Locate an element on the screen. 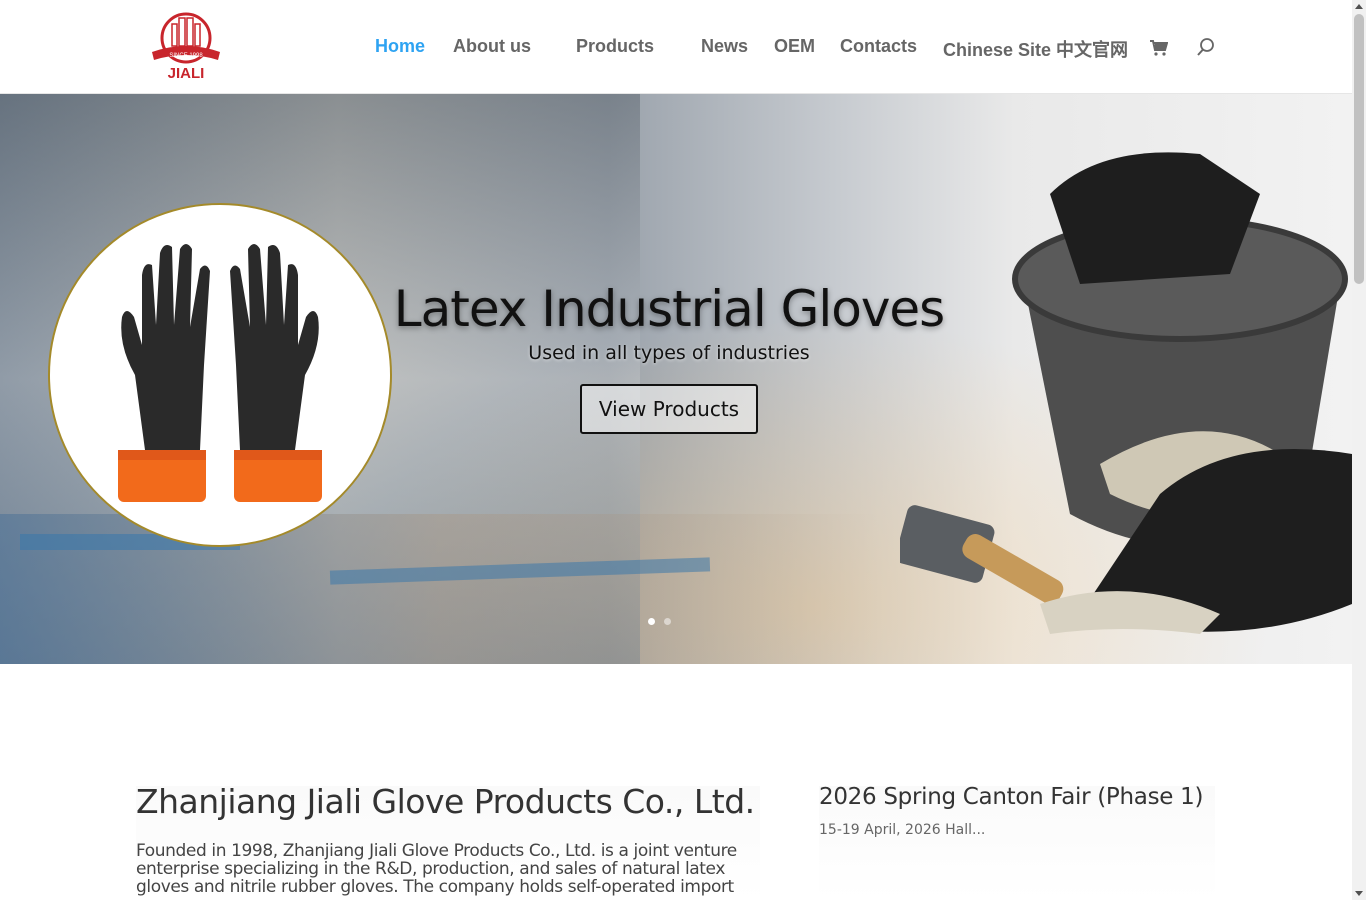 The height and width of the screenshot is (900, 1366). gloves-product-image is located at coordinates (220, 375).